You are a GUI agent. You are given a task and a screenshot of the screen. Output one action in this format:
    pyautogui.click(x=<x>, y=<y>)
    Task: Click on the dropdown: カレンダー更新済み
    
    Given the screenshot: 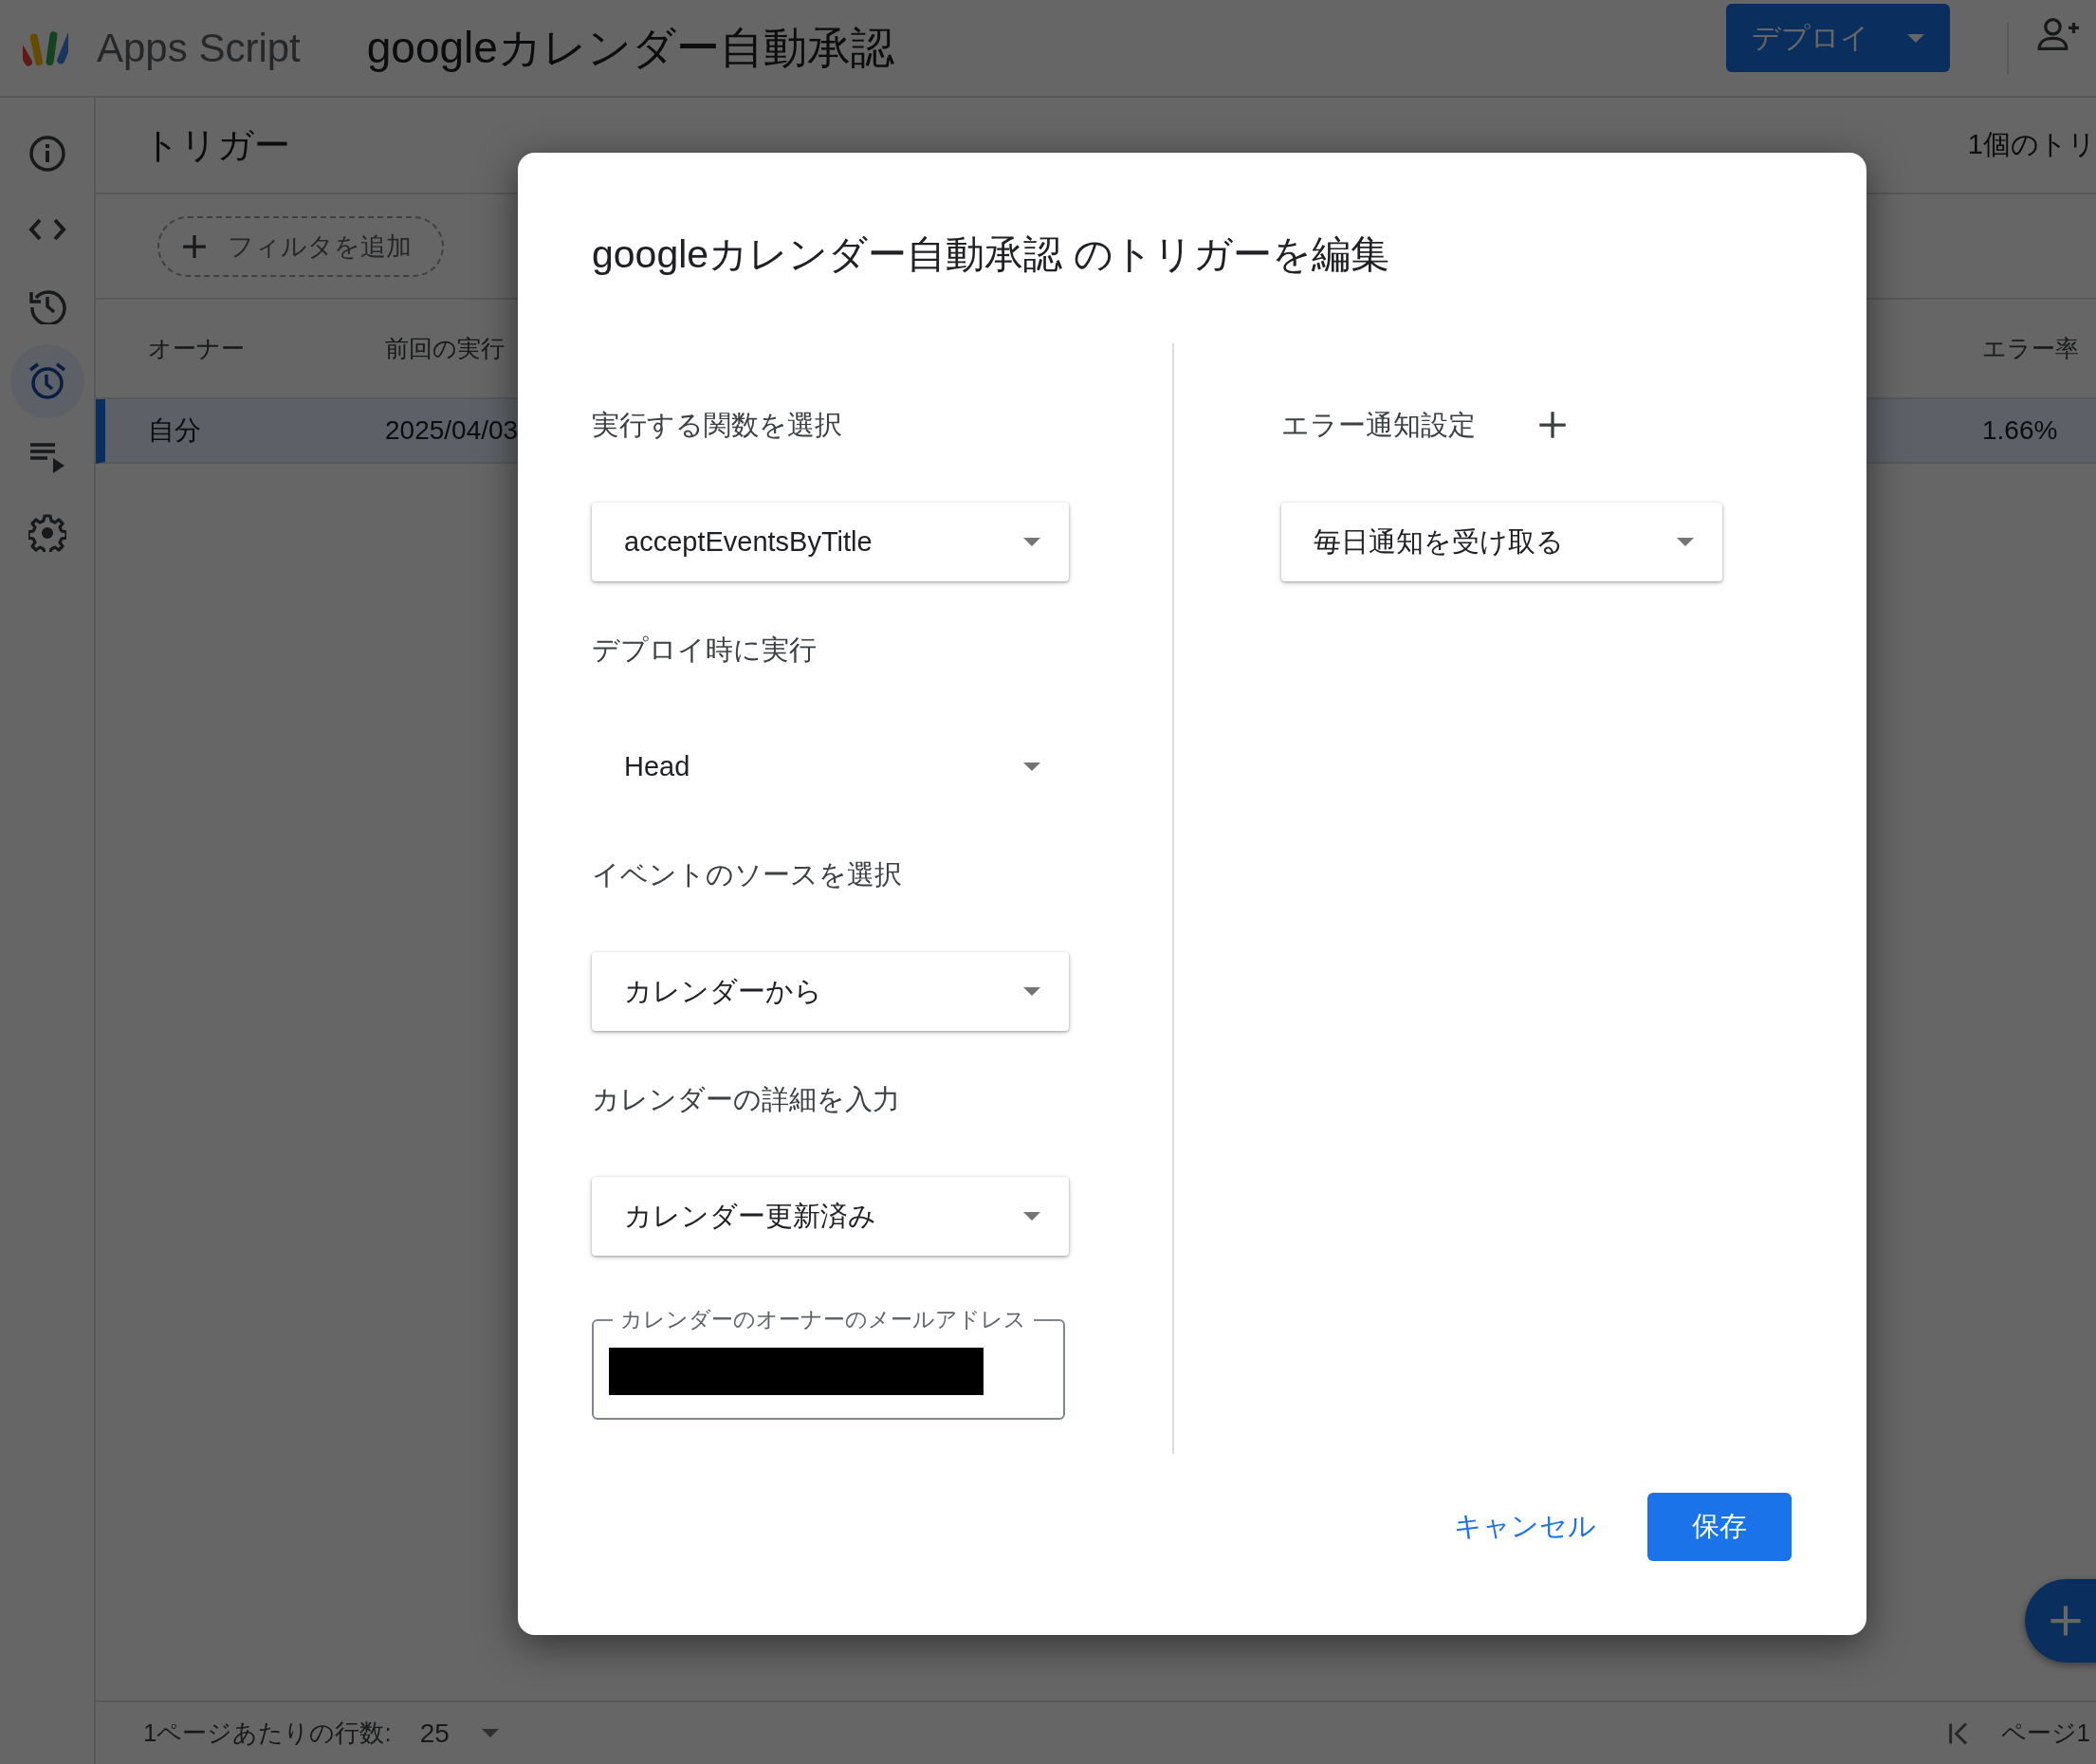 What is the action you would take?
    pyautogui.click(x=830, y=1217)
    